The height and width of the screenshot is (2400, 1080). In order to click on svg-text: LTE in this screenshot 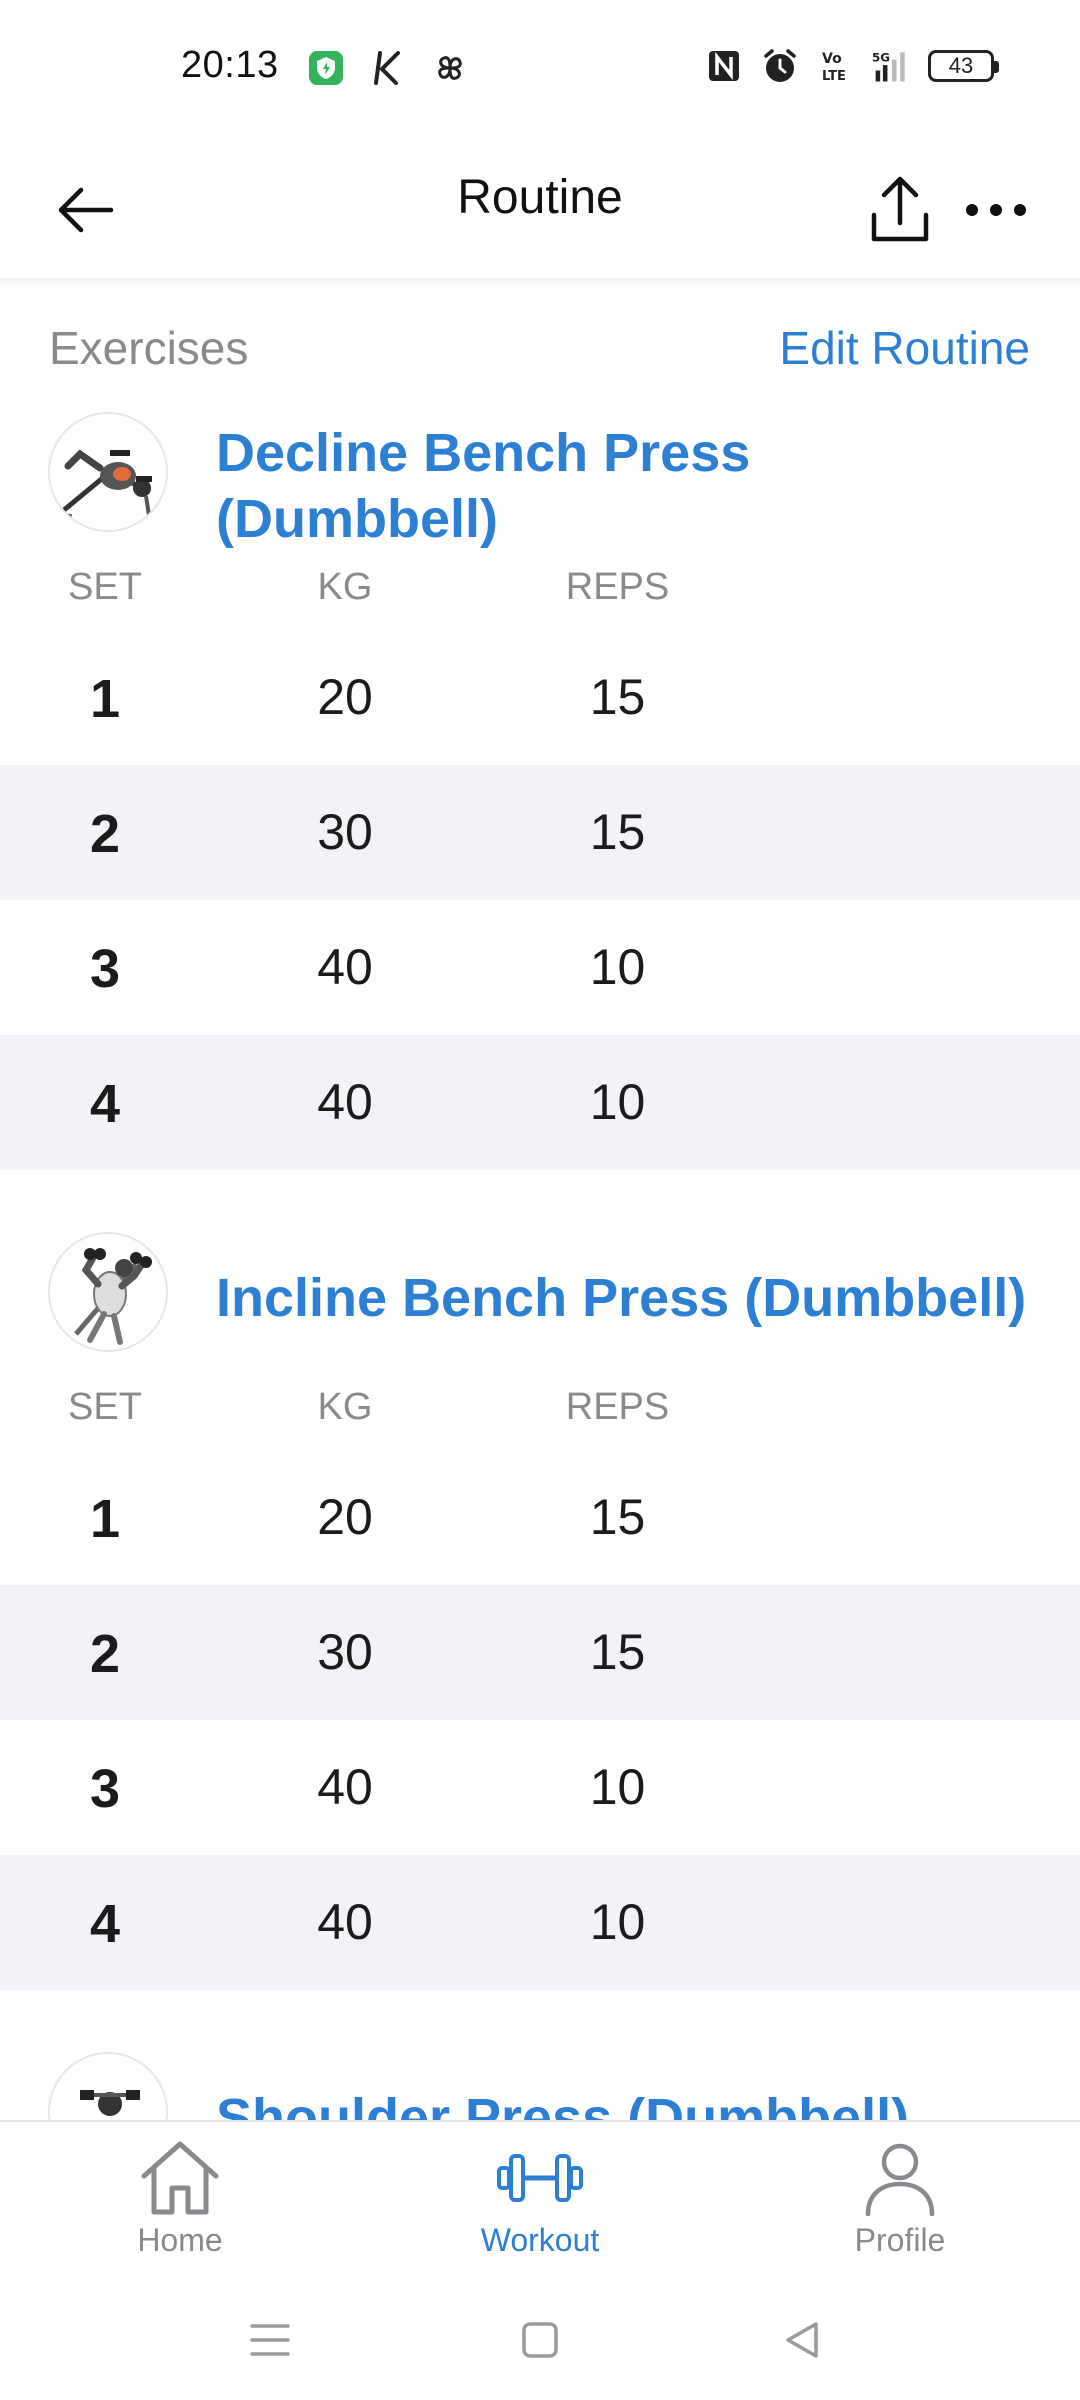, I will do `click(834, 76)`.